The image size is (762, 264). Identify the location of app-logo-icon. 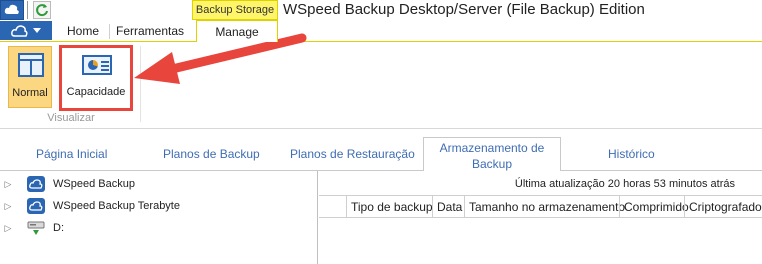
(12, 10).